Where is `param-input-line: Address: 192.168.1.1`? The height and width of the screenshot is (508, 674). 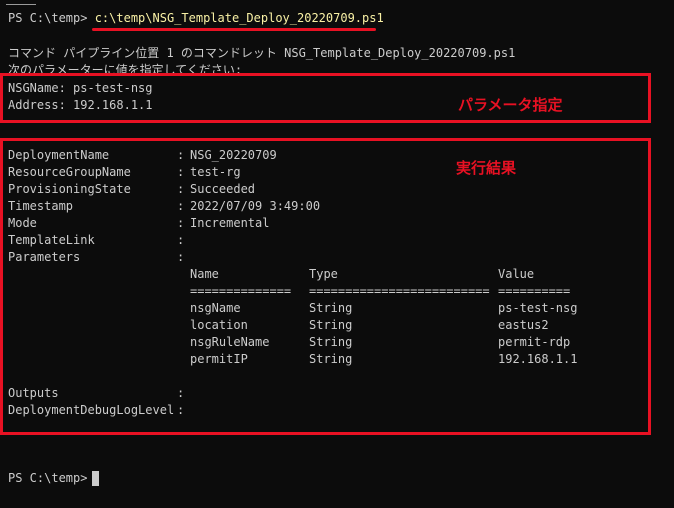 param-input-line: Address: 192.168.1.1 is located at coordinates (80, 105).